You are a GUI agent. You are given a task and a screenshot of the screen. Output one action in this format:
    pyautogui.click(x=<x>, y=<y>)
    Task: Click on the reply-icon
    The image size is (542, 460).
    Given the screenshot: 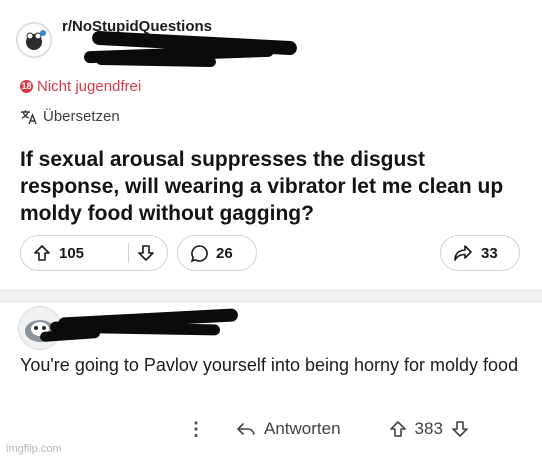 What is the action you would take?
    pyautogui.click(x=246, y=429)
    